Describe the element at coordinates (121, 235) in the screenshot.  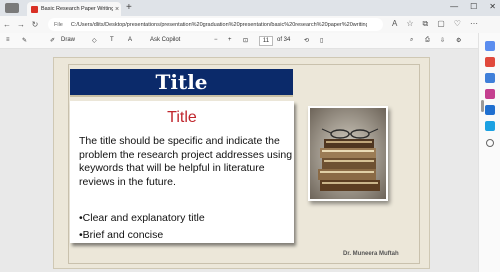
I see `bullet-item-2: •Brief and concise` at that location.